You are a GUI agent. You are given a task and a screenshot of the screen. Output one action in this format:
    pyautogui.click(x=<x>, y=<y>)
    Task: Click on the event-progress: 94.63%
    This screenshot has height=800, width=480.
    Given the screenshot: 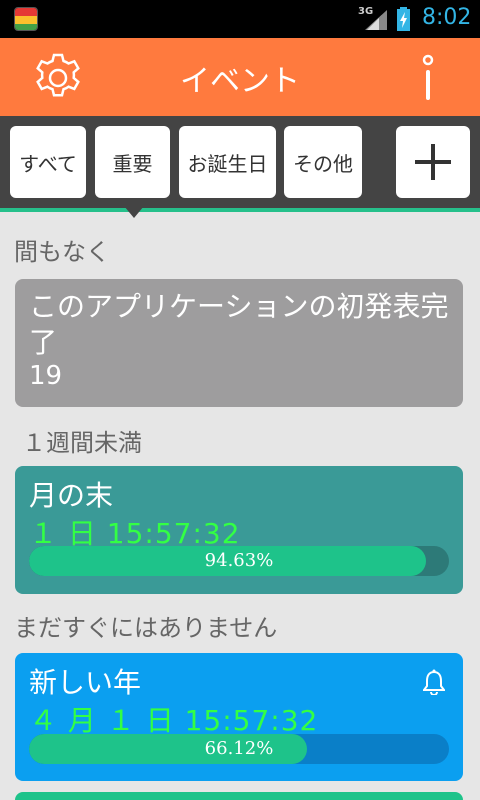 What is the action you would take?
    pyautogui.click(x=239, y=561)
    